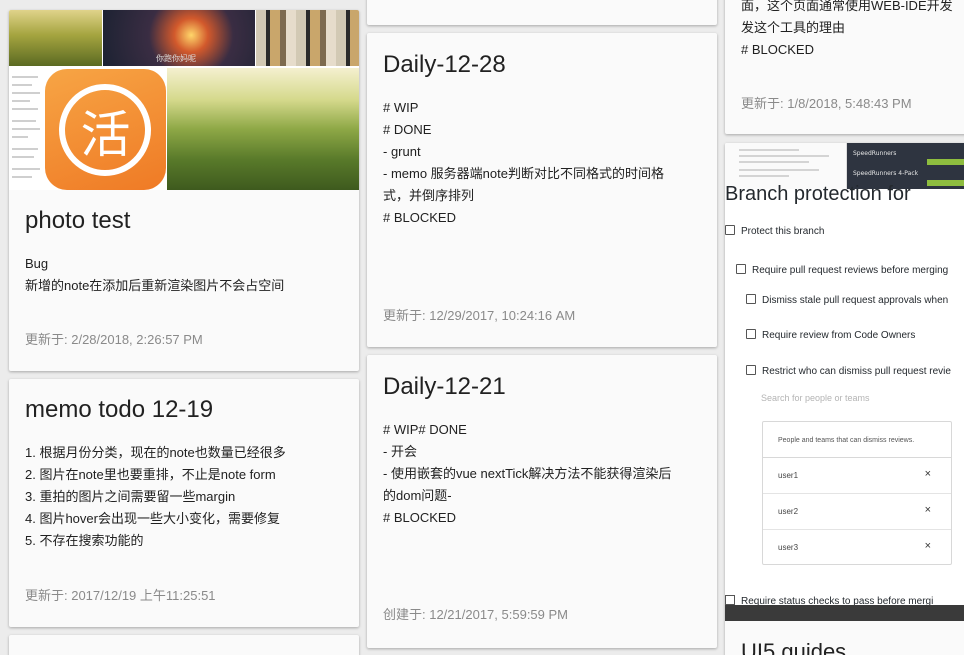 Image resolution: width=964 pixels, height=655 pixels. I want to click on note-line: - memo 服务器端note判断对比不同格式的时间格, so click(523, 173).